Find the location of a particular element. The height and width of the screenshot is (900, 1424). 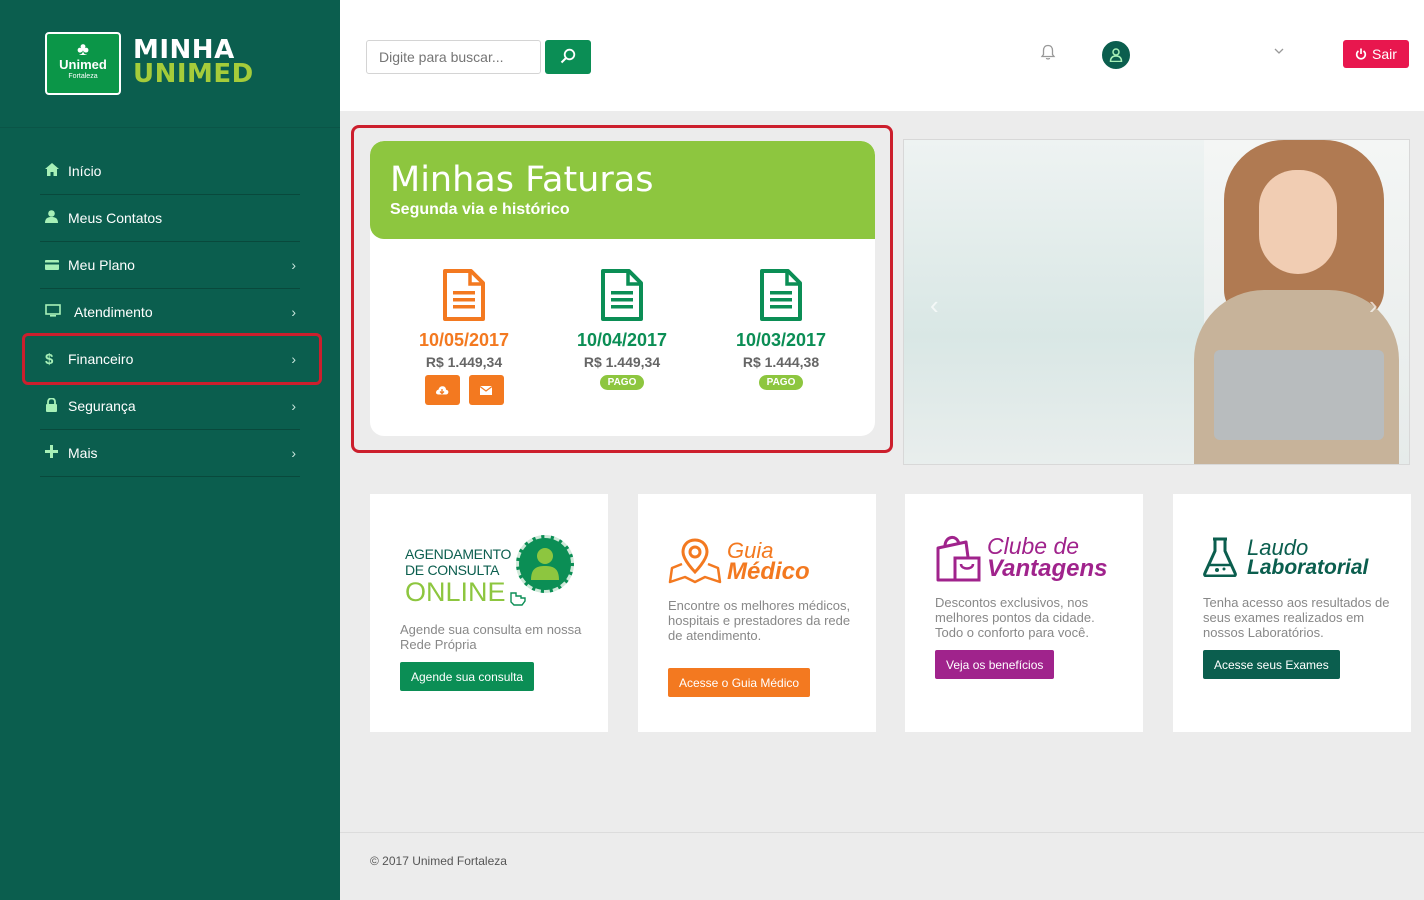

promo-carousel: ‹ › is located at coordinates (1156, 302).